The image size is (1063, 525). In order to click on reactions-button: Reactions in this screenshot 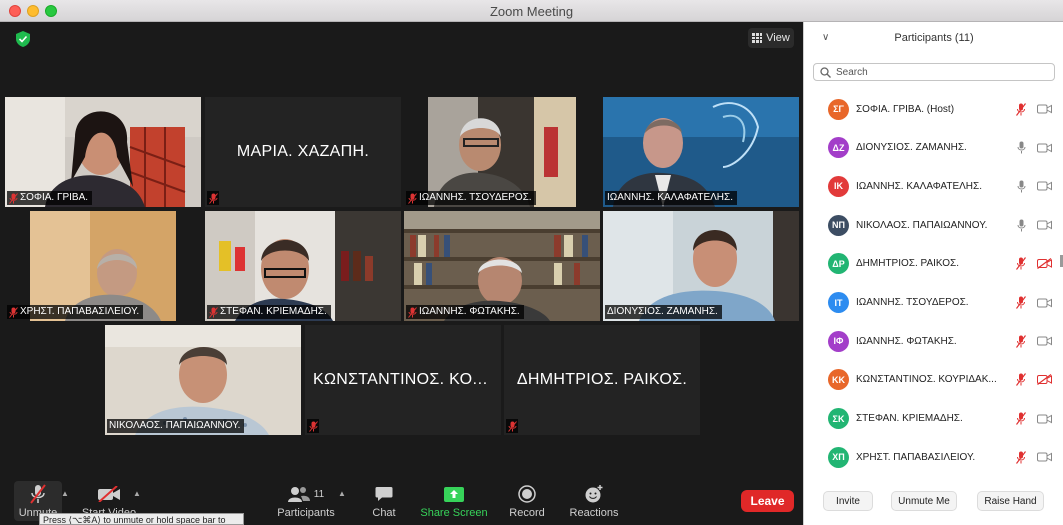, I will do `click(594, 501)`.